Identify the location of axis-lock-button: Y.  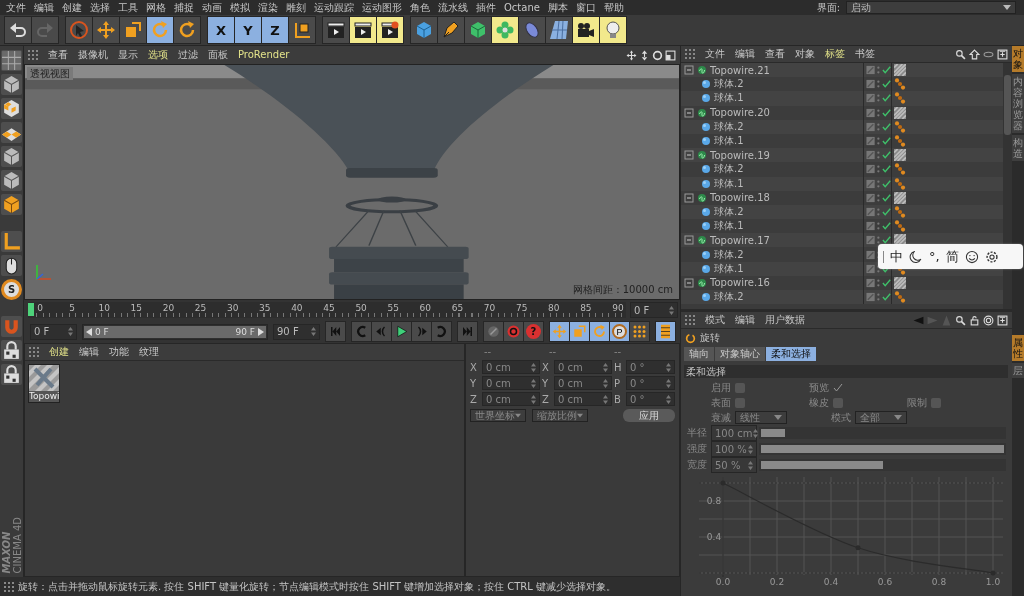
(248, 30).